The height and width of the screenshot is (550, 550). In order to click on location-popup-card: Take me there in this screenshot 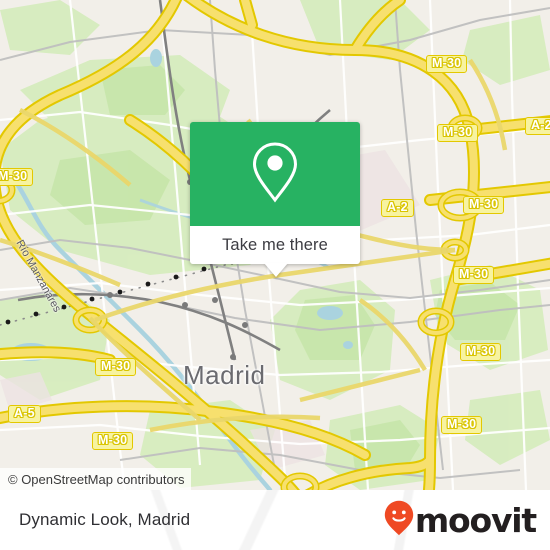, I will do `click(275, 199)`.